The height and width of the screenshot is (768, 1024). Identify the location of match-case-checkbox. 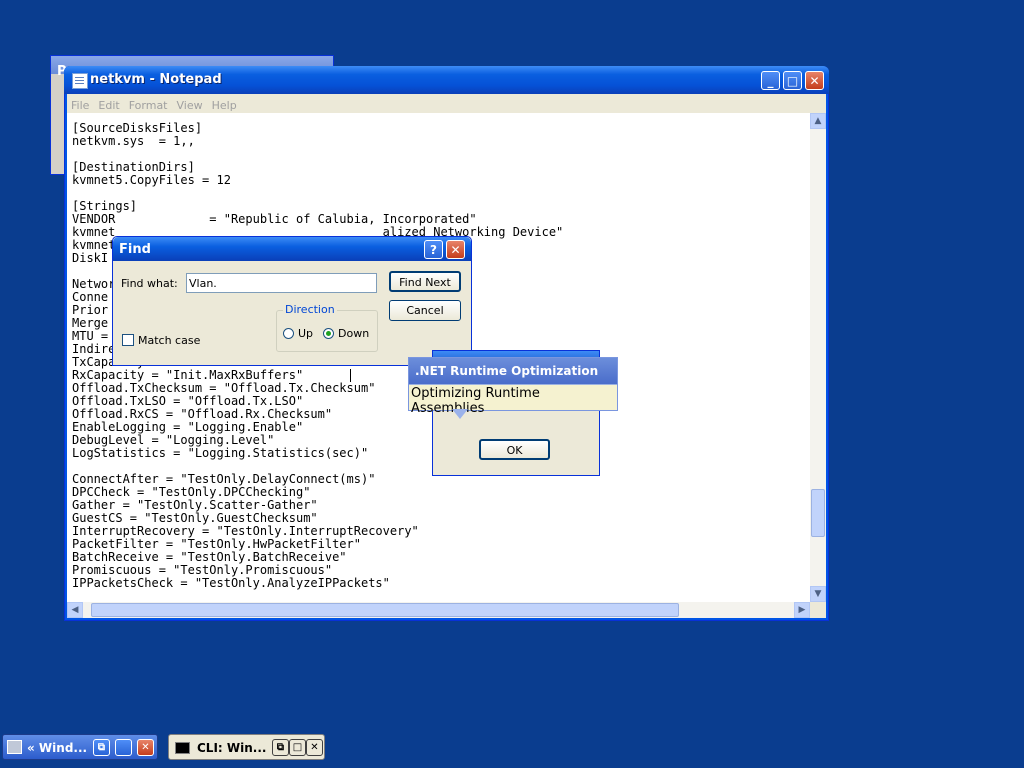
(128, 340).